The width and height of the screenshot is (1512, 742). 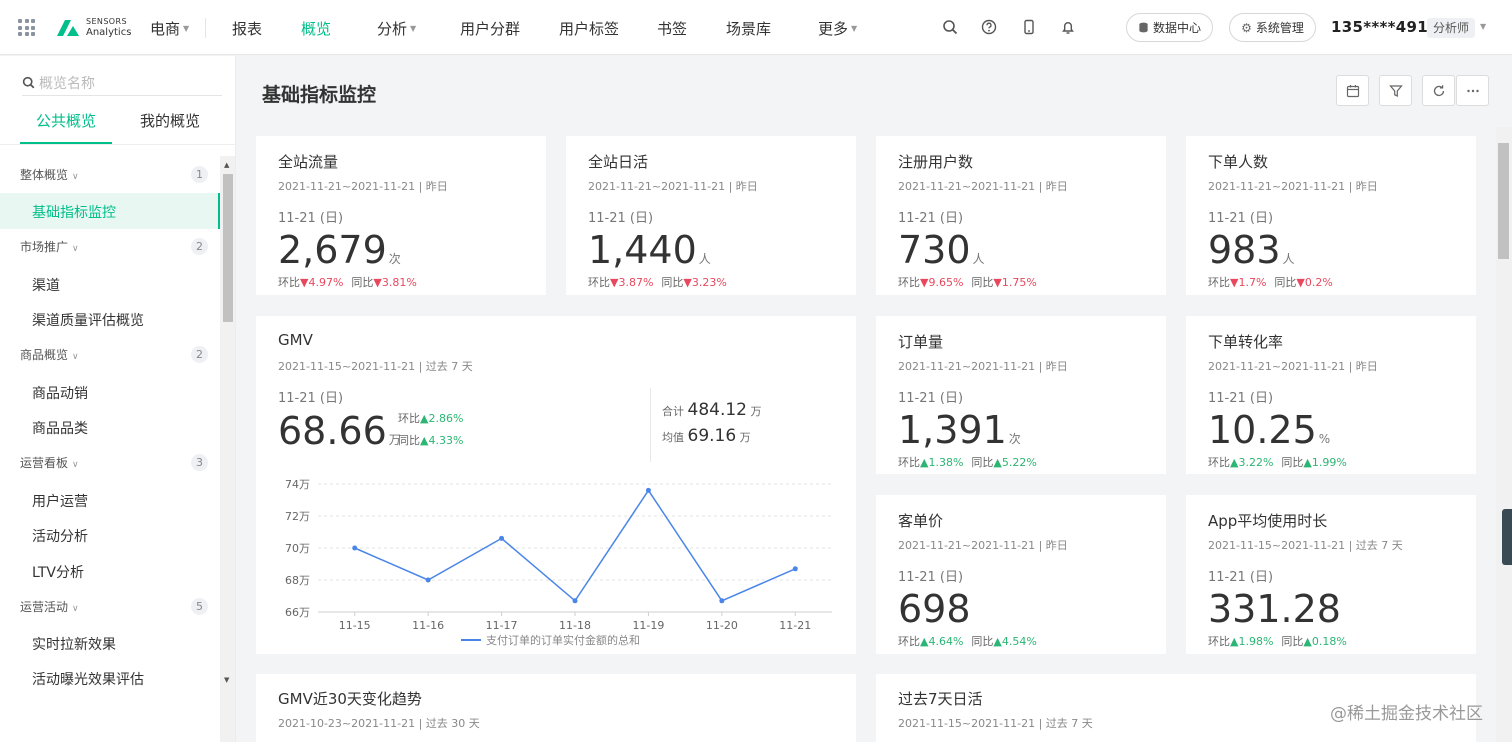 I want to click on nav-user-segments: 用户分群, so click(x=490, y=28).